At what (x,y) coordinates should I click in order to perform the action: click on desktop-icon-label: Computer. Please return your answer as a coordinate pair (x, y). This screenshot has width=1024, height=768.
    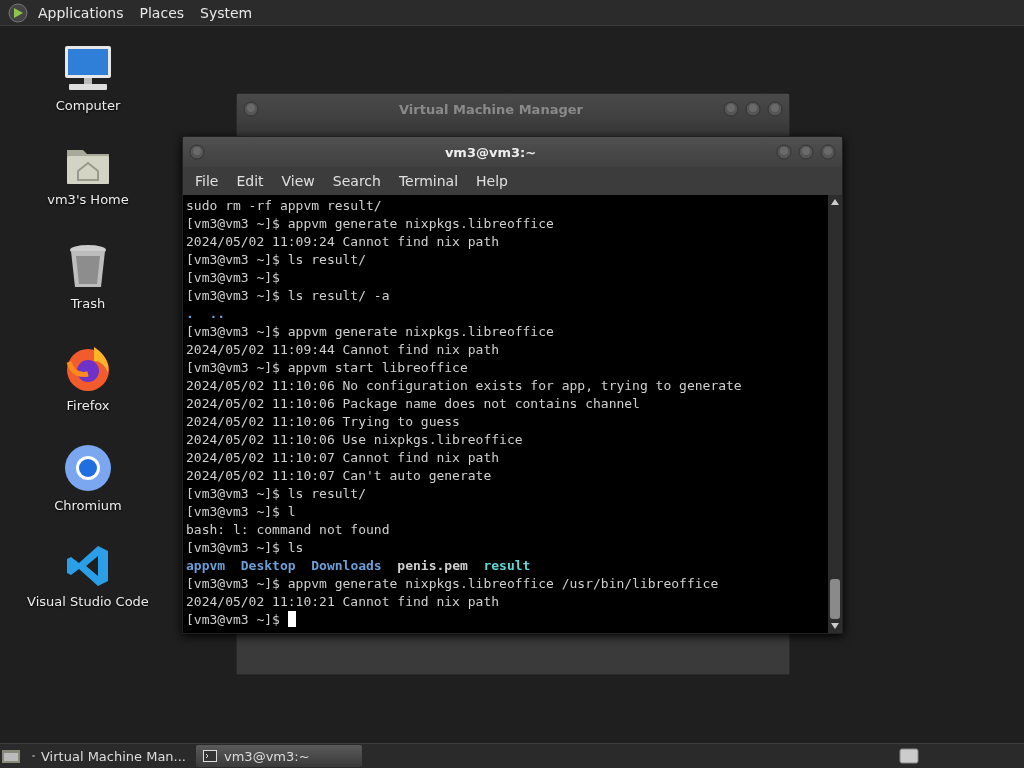
    Looking at the image, I should click on (88, 105).